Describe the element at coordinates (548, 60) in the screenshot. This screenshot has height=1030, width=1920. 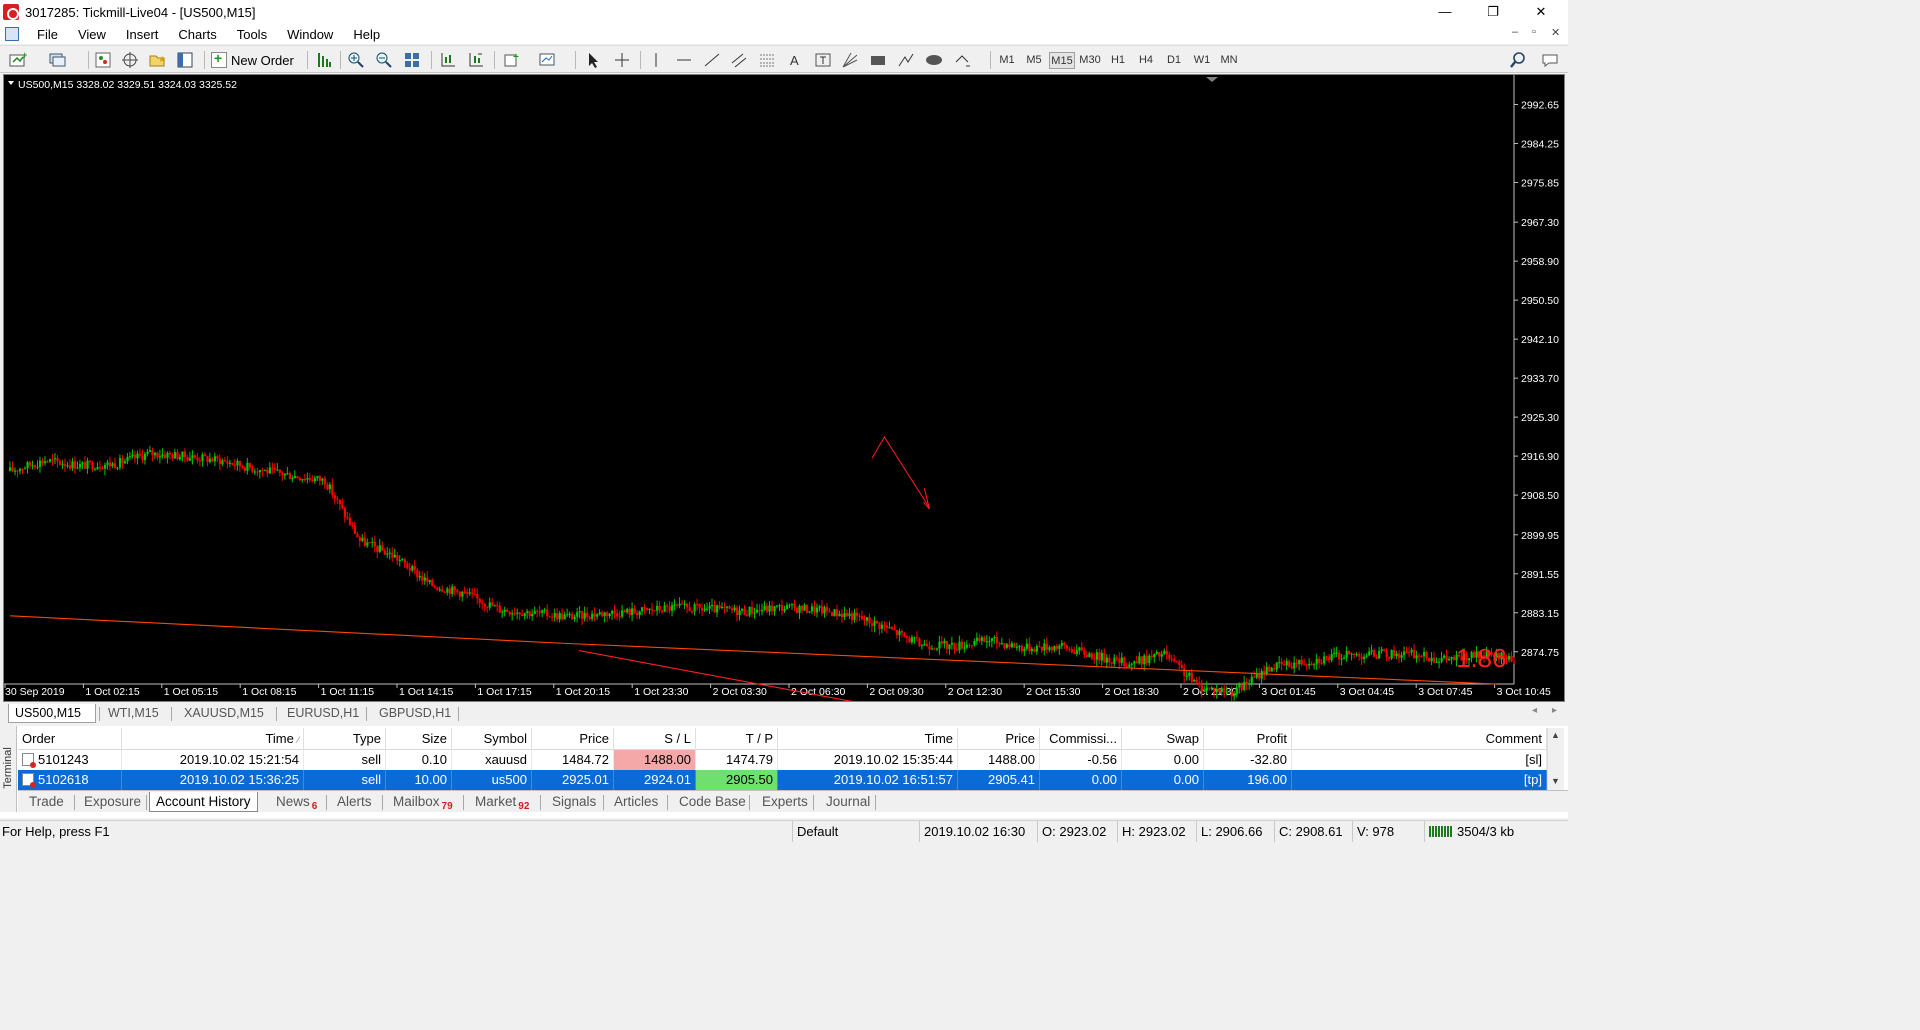
I see `templates-icon` at that location.